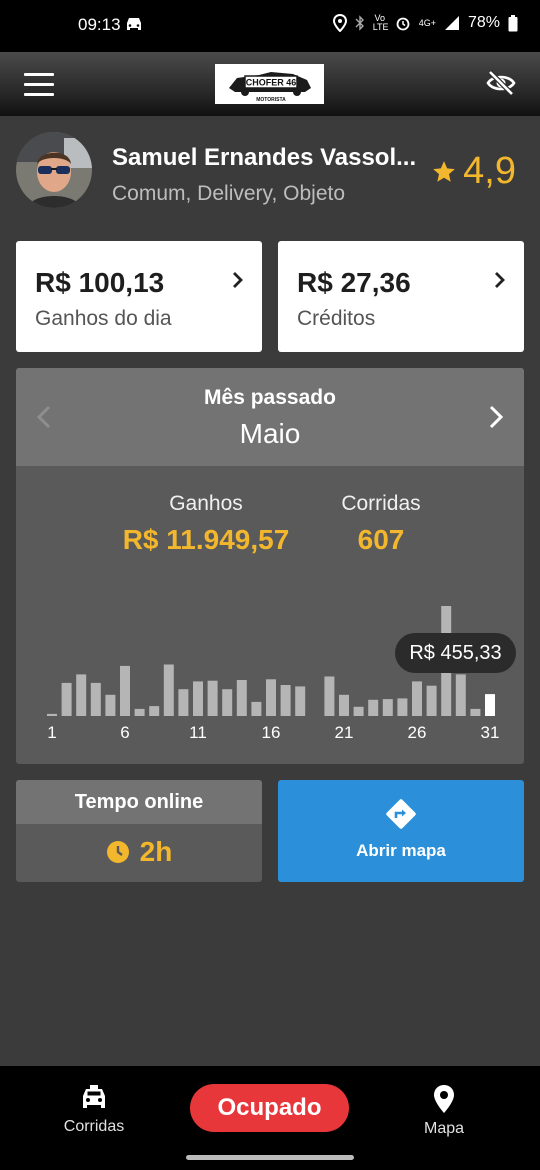  Describe the element at coordinates (455, 653) in the screenshot. I see `chart-tooltip: R$ 455,33` at that location.